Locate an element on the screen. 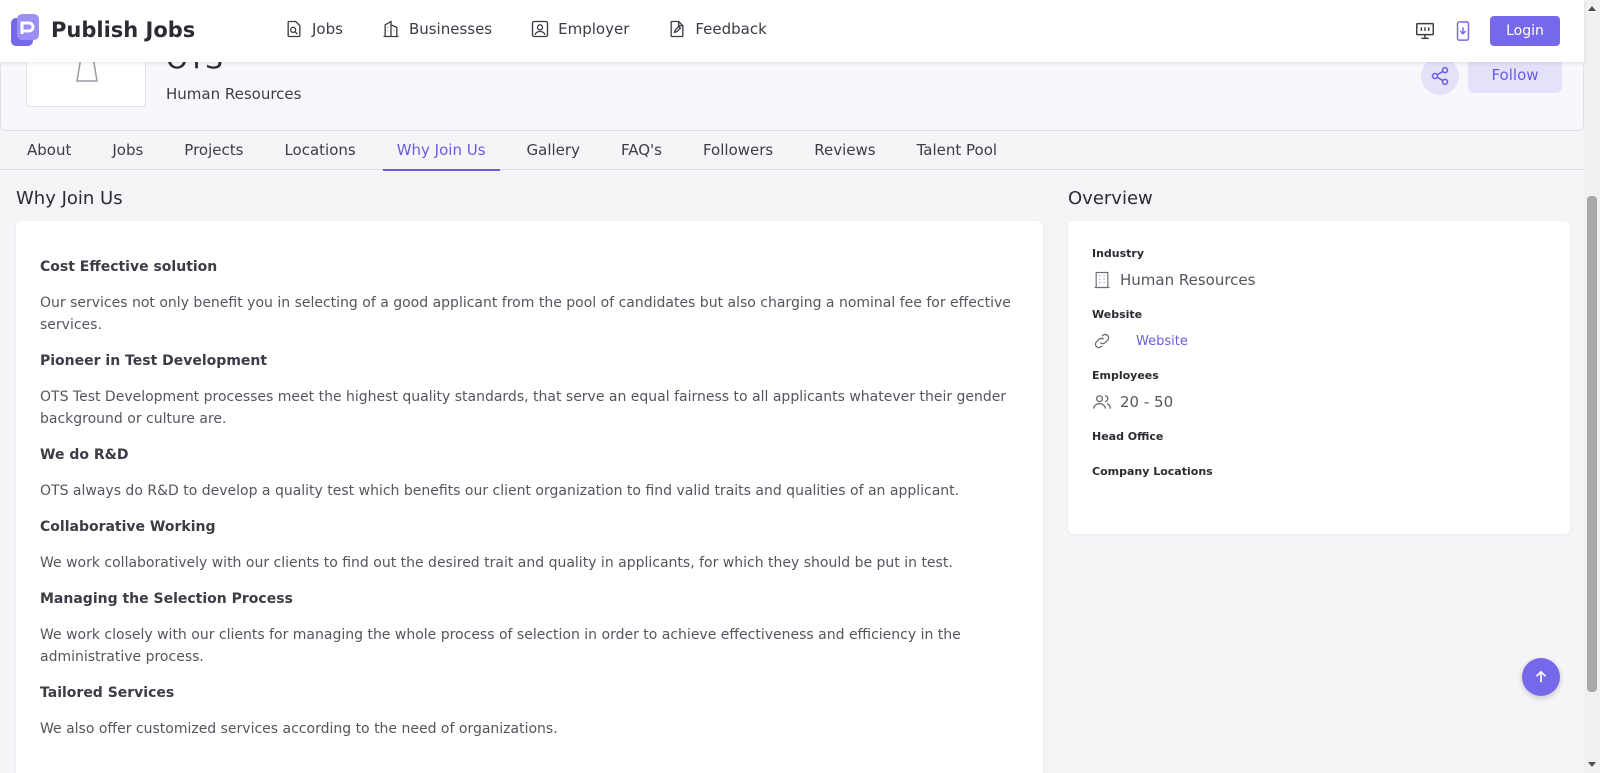  share-icon is located at coordinates (1440, 76).